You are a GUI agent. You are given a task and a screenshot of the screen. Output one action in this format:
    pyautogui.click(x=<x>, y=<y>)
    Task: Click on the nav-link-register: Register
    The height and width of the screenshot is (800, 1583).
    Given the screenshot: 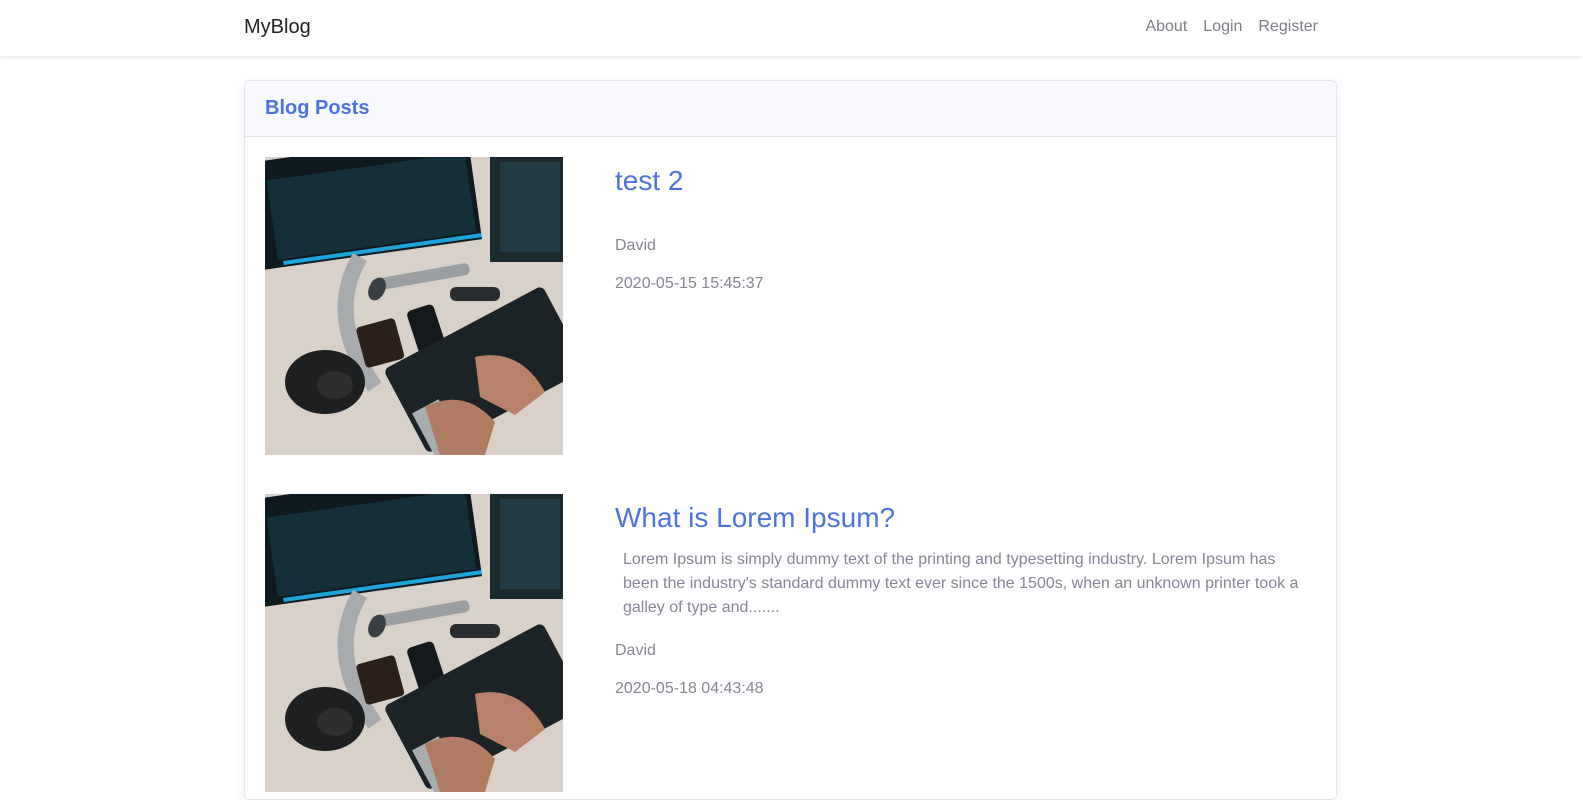 What is the action you would take?
    pyautogui.click(x=1288, y=27)
    